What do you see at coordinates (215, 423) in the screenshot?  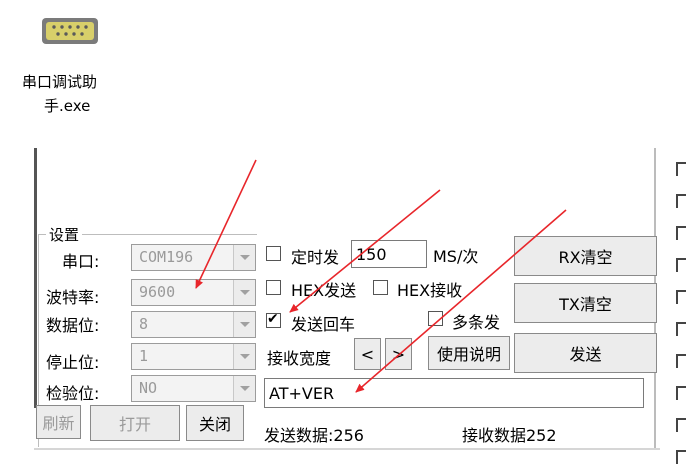 I see `close-button: 关闭` at bounding box center [215, 423].